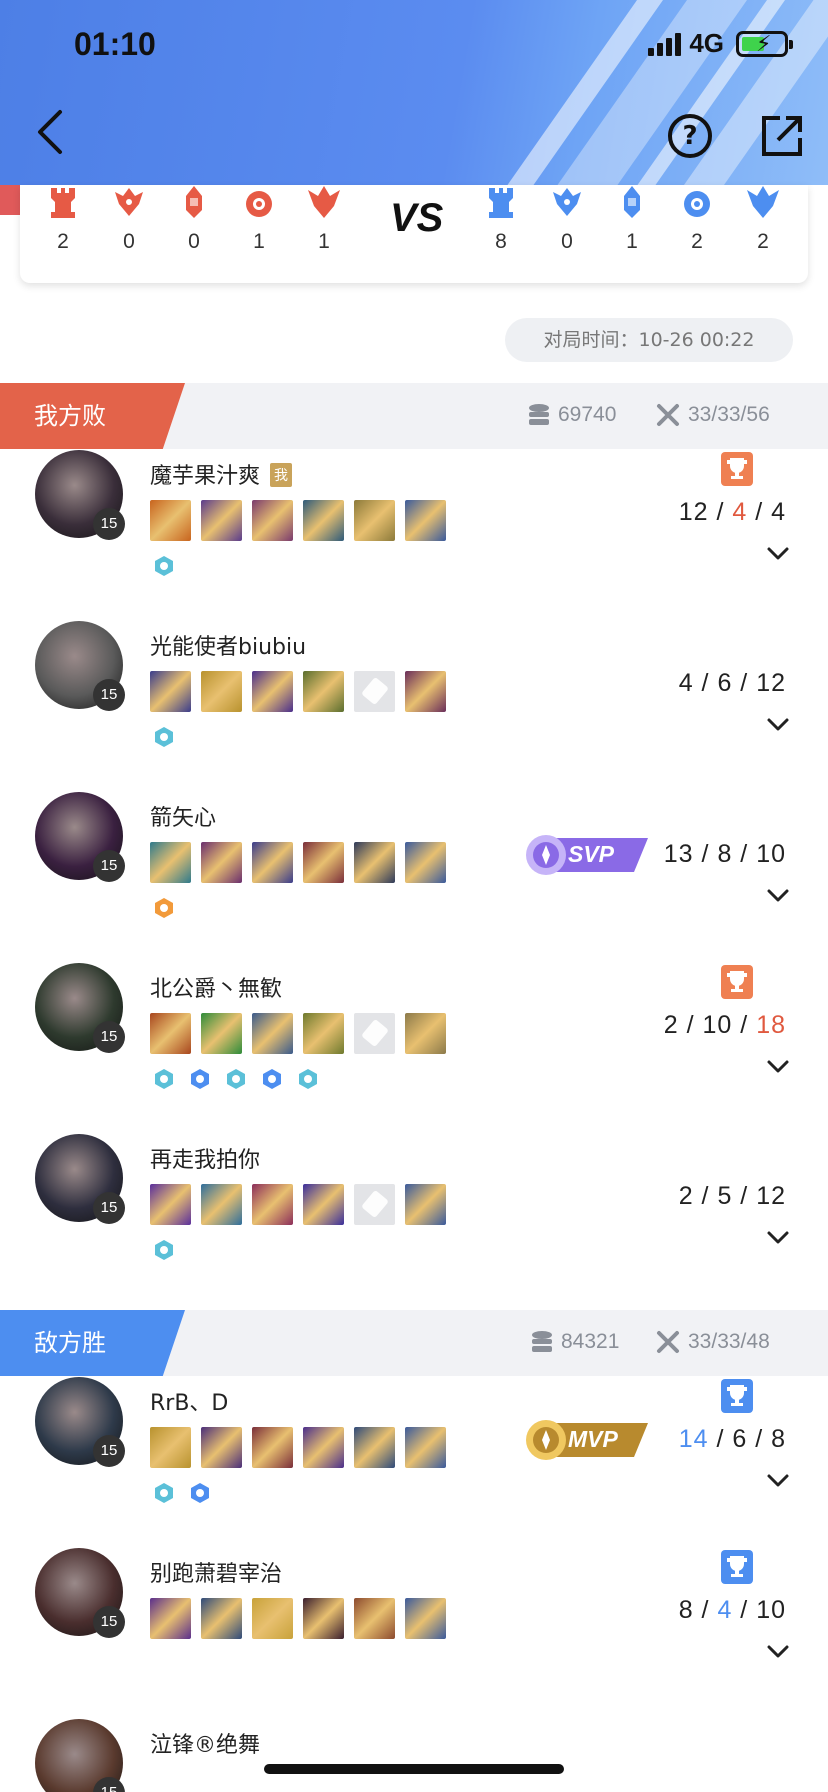 Image resolution: width=828 pixels, height=1792 pixels. Describe the element at coordinates (586, 1440) in the screenshot. I see `mvp-badge: MVP` at that location.